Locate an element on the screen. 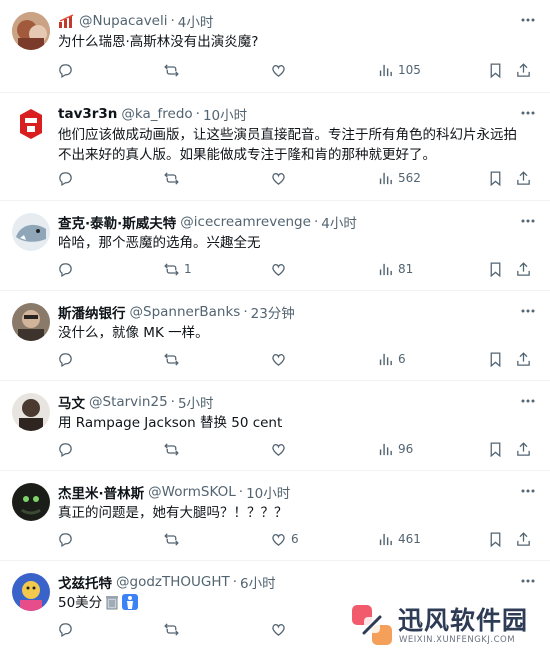  views-button: 105 is located at coordinates (399, 70).